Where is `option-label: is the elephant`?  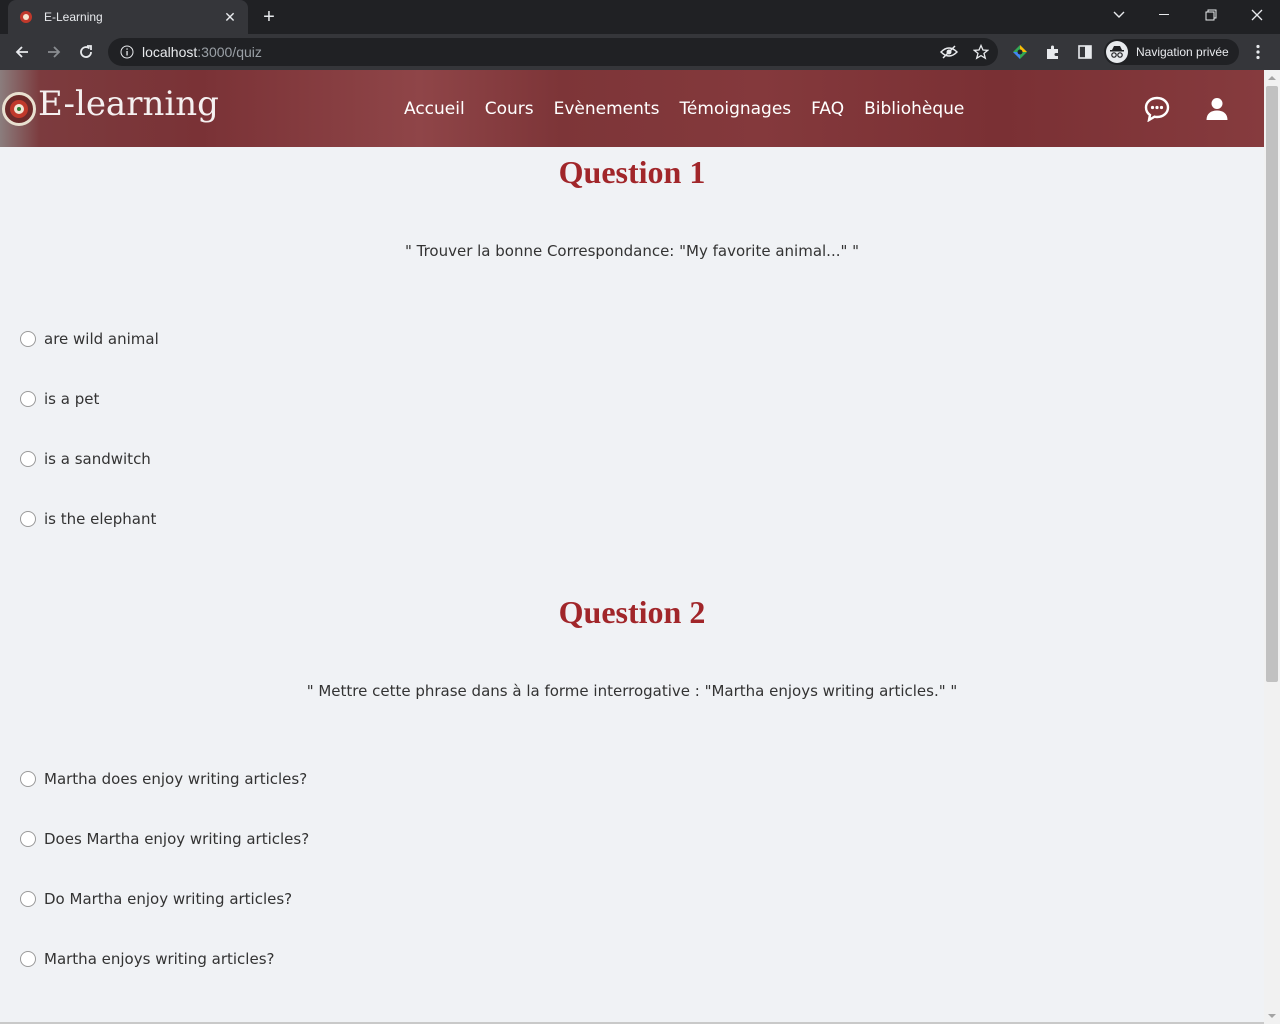 option-label: is the elephant is located at coordinates (100, 519).